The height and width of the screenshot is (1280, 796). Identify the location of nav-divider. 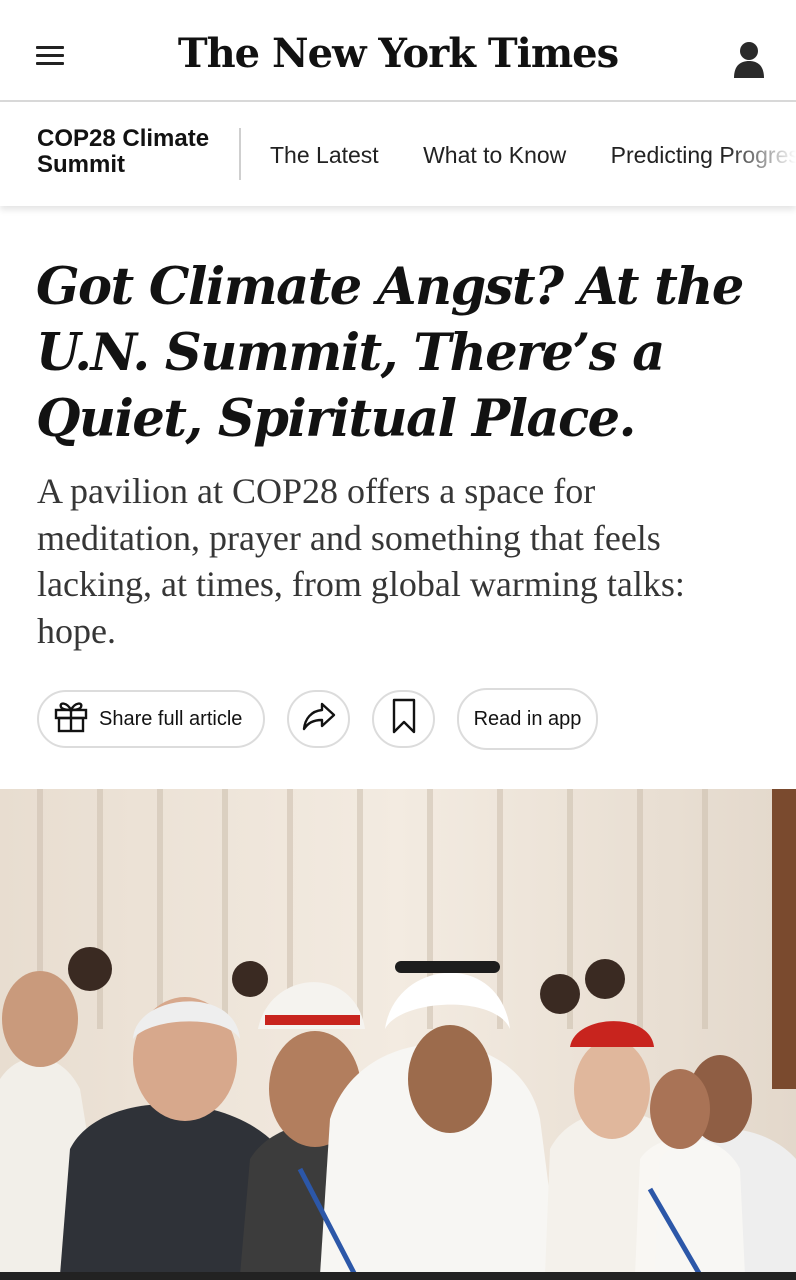
(240, 154).